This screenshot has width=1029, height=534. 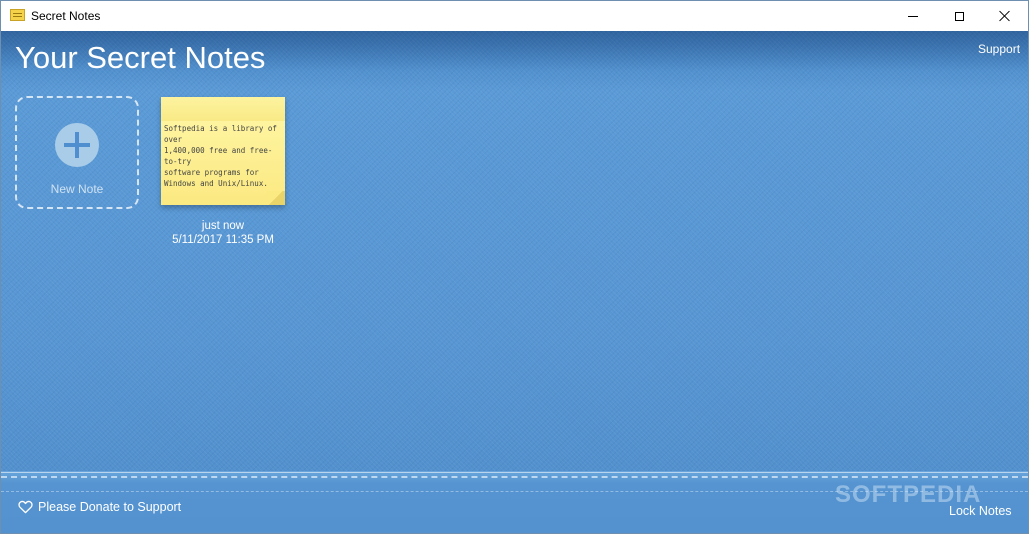 I want to click on page-title: Your Secret Notes, so click(x=140, y=57).